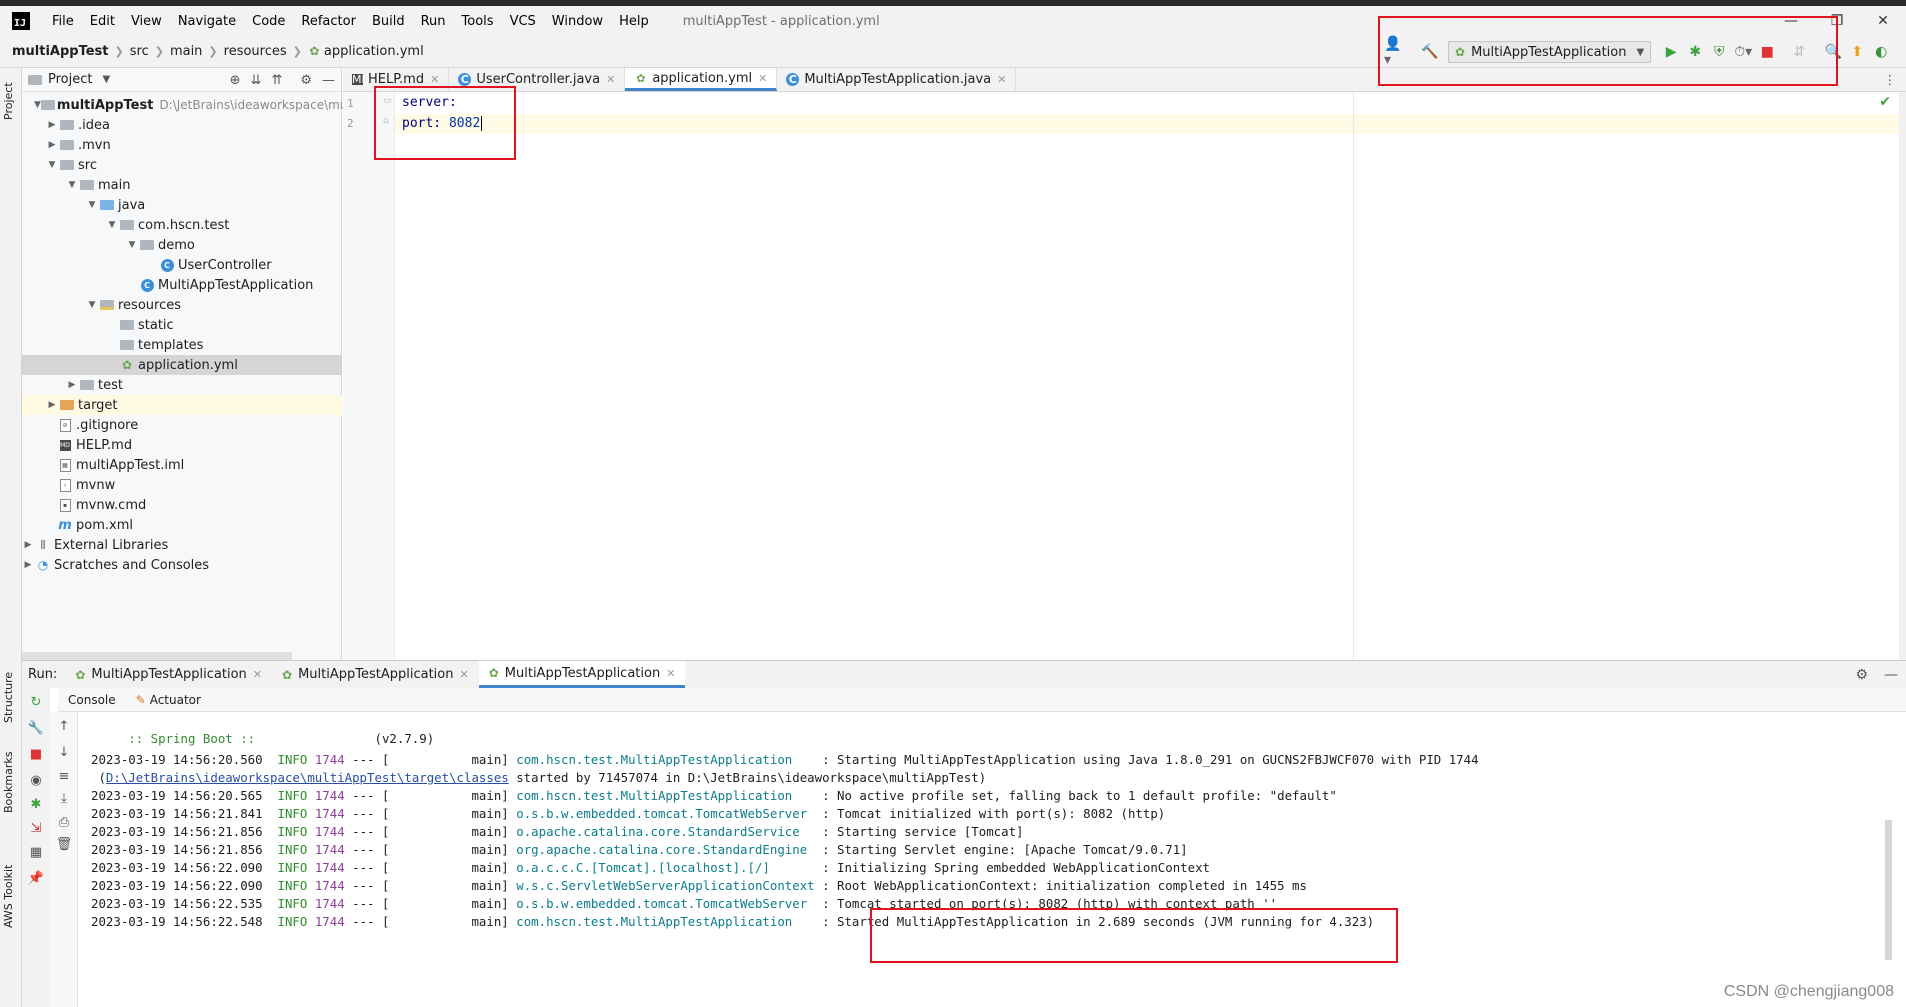  Describe the element at coordinates (182, 225) in the screenshot. I see `tree-item-package: ▼ com.hscn.test` at that location.